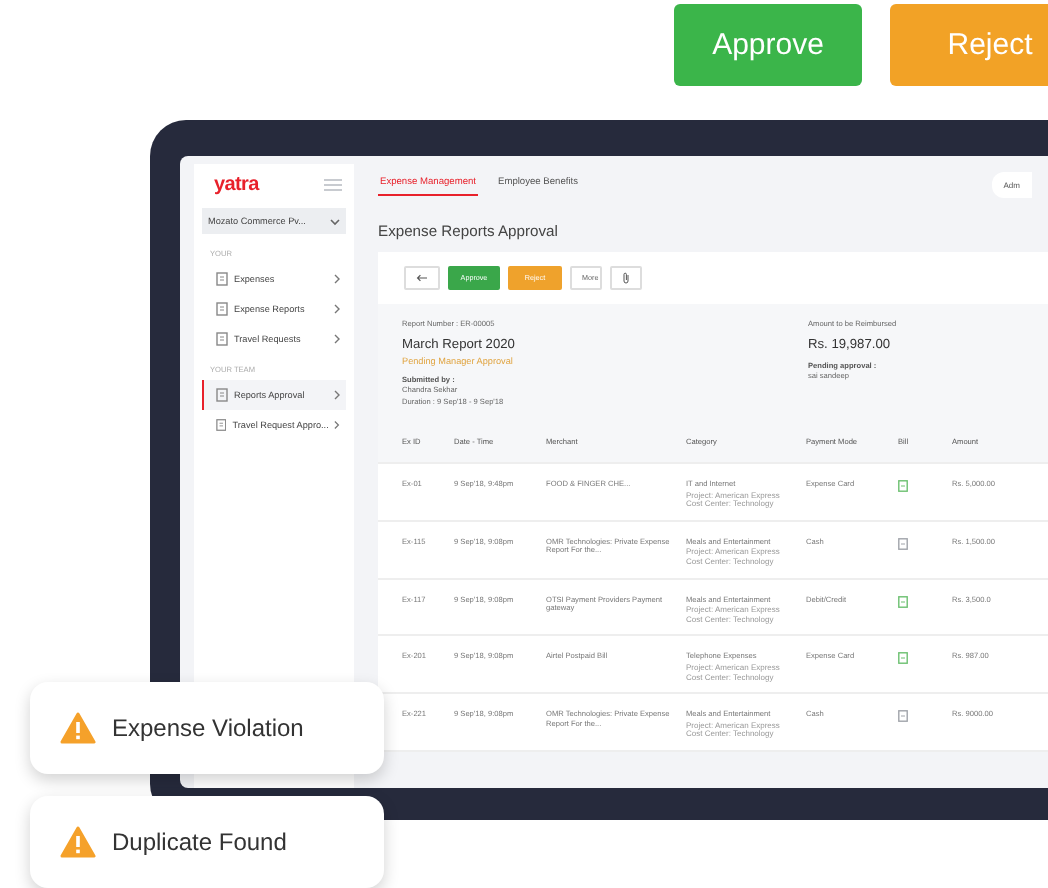 The image size is (1048, 888). Describe the element at coordinates (208, 728) in the screenshot. I see `alert-text: Expense Violation` at that location.